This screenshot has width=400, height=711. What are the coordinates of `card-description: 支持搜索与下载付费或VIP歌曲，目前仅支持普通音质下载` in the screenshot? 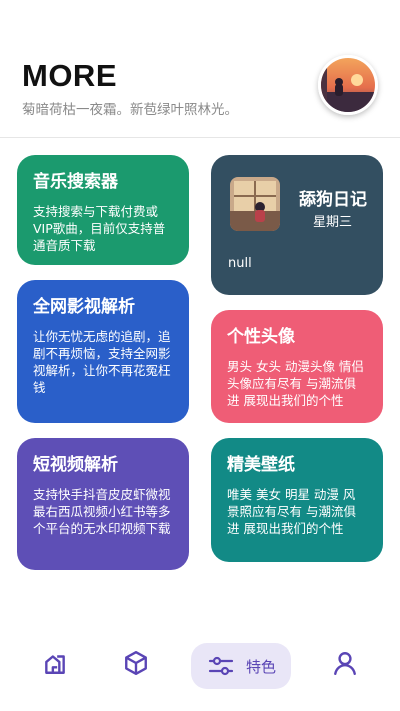 It's located at (99, 228).